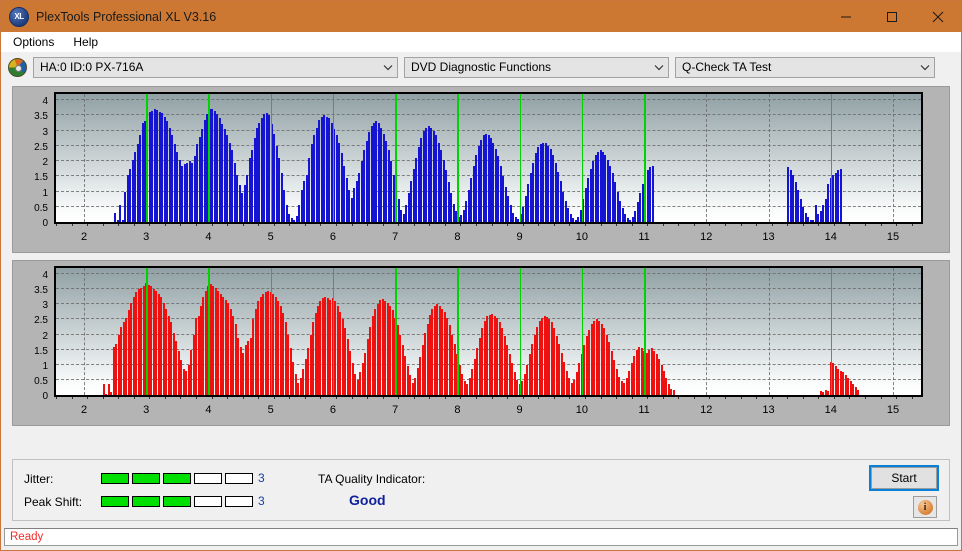 Image resolution: width=962 pixels, height=551 pixels. What do you see at coordinates (88, 42) in the screenshot?
I see `menu-item-help: Help` at bounding box center [88, 42].